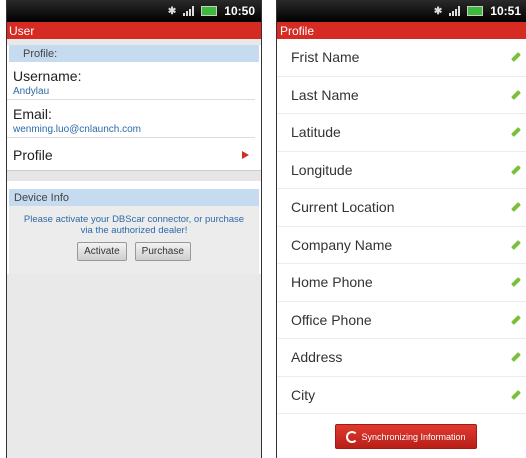 This screenshot has height=458, width=526. I want to click on profile-field-row: Latitude, so click(401, 133).